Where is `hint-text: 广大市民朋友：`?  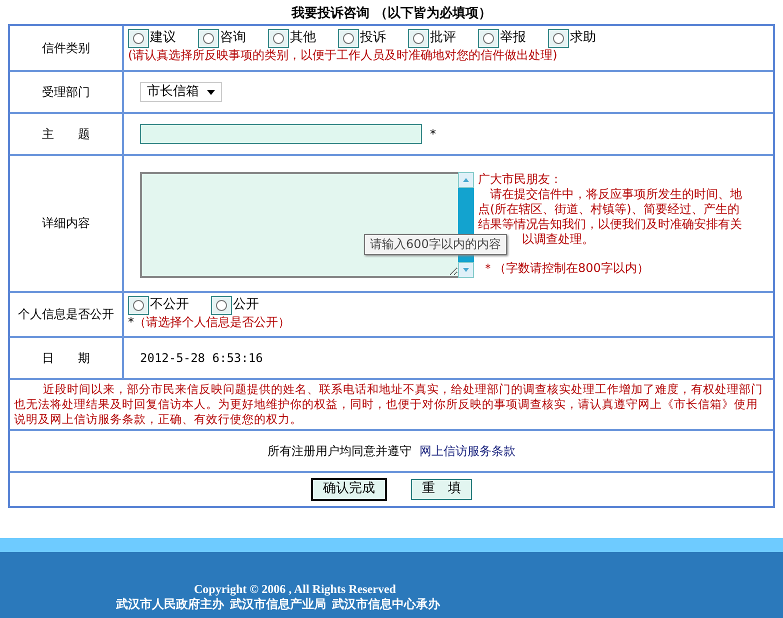 hint-text: 广大市民朋友： is located at coordinates (520, 179).